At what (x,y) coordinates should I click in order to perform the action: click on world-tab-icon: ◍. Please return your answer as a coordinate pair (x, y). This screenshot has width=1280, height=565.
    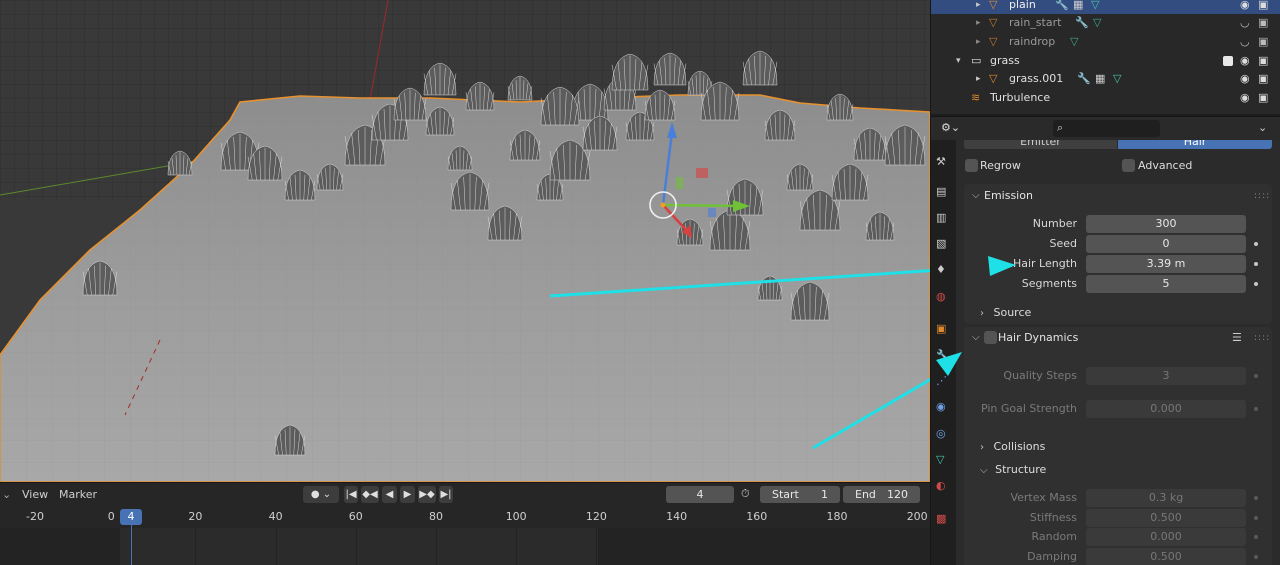
    Looking at the image, I should click on (944, 298).